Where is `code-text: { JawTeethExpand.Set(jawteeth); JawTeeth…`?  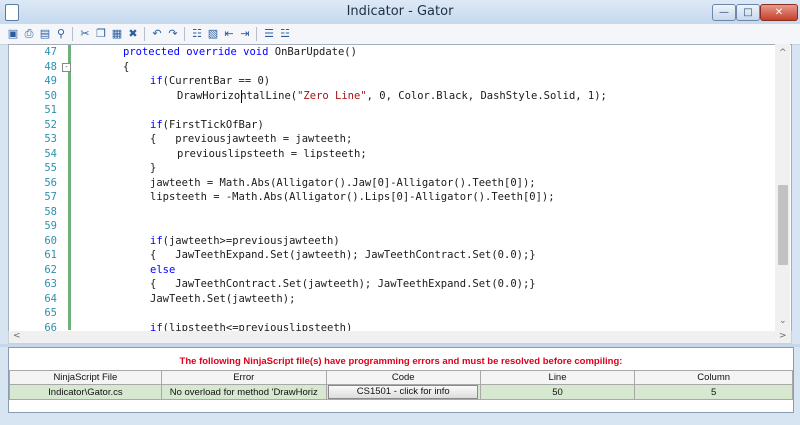
code-text: { JawTeethExpand.Set(jawteeth); JawTeeth… is located at coordinates (343, 255).